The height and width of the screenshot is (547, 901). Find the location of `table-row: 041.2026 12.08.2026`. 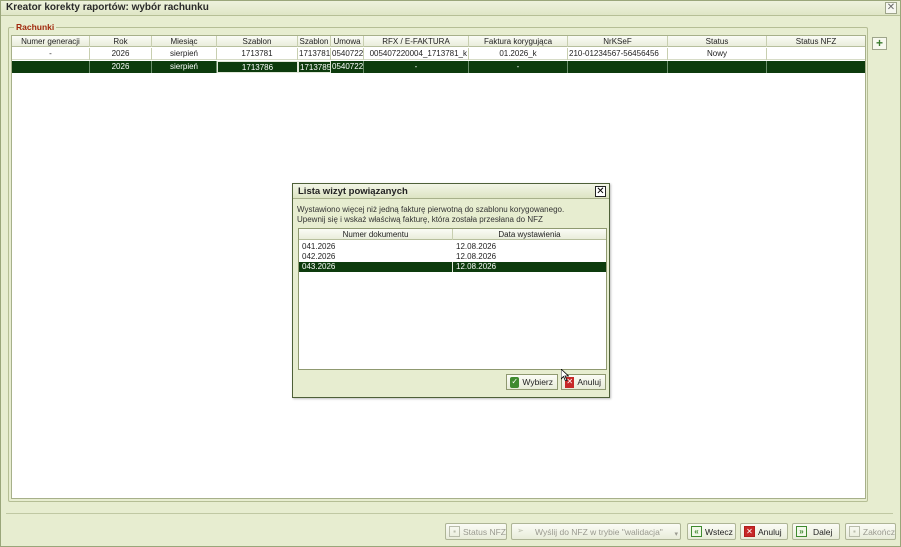

table-row: 041.2026 12.08.2026 is located at coordinates (452, 247).